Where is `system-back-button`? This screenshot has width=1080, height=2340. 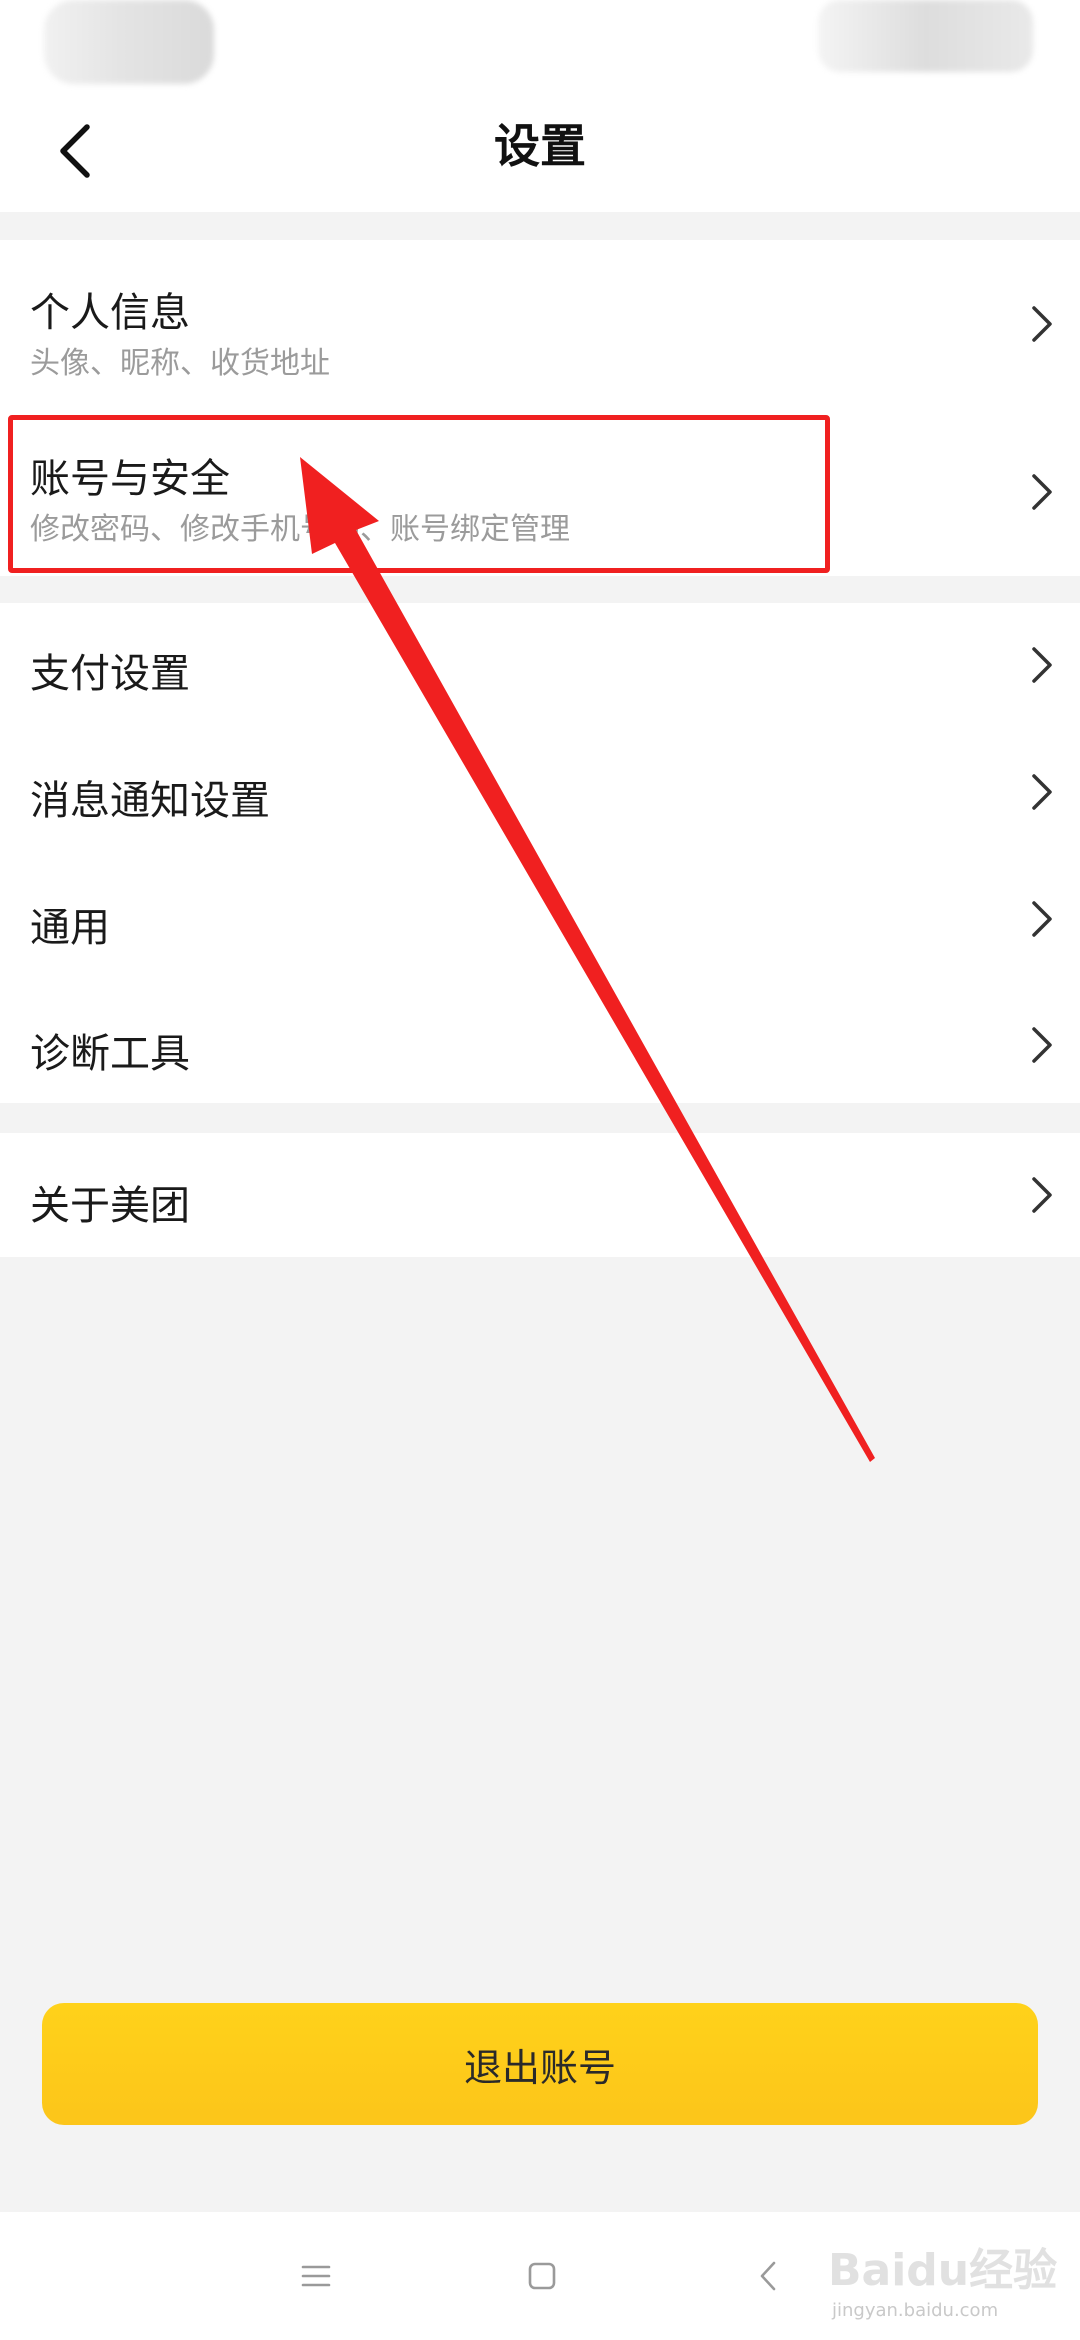 system-back-button is located at coordinates (768, 2276).